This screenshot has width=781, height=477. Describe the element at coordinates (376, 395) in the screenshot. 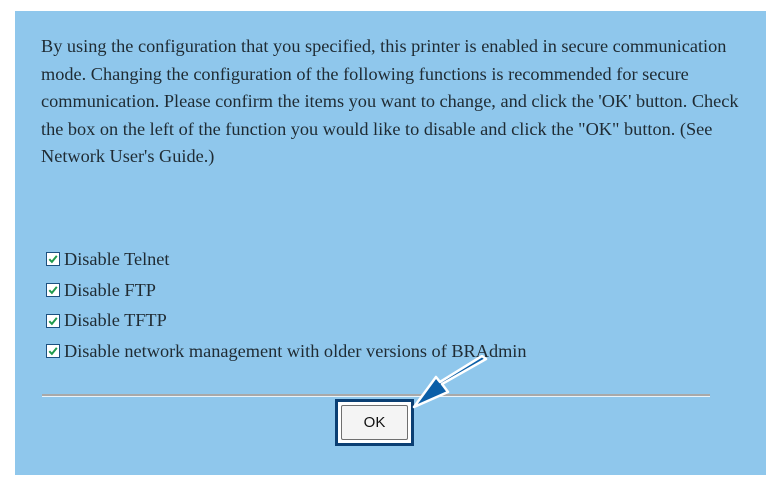

I see `separator-line` at that location.